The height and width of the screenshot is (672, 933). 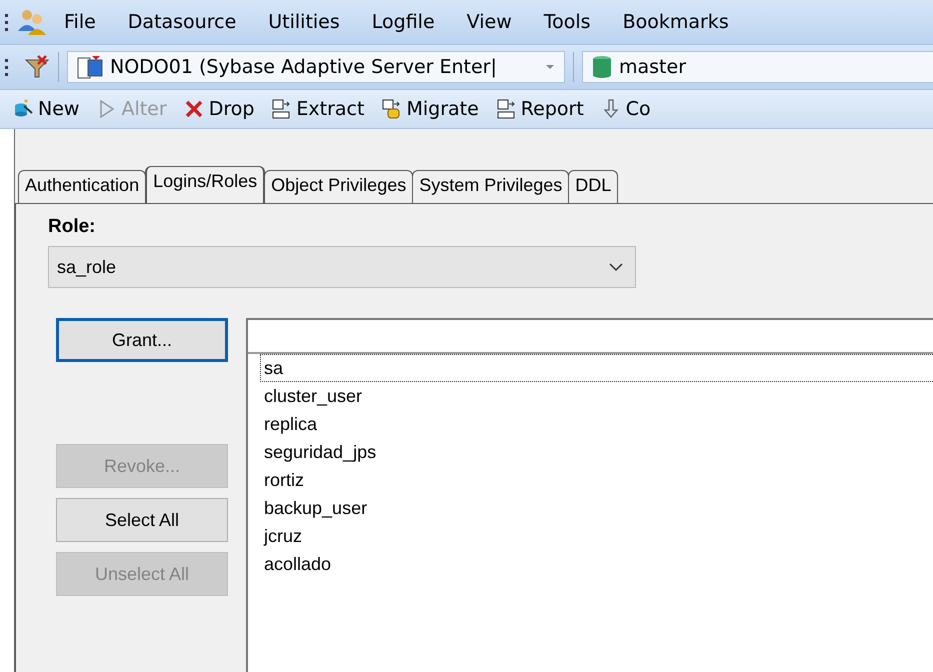 What do you see at coordinates (675, 22) in the screenshot?
I see `menu-item: Bookmarks` at bounding box center [675, 22].